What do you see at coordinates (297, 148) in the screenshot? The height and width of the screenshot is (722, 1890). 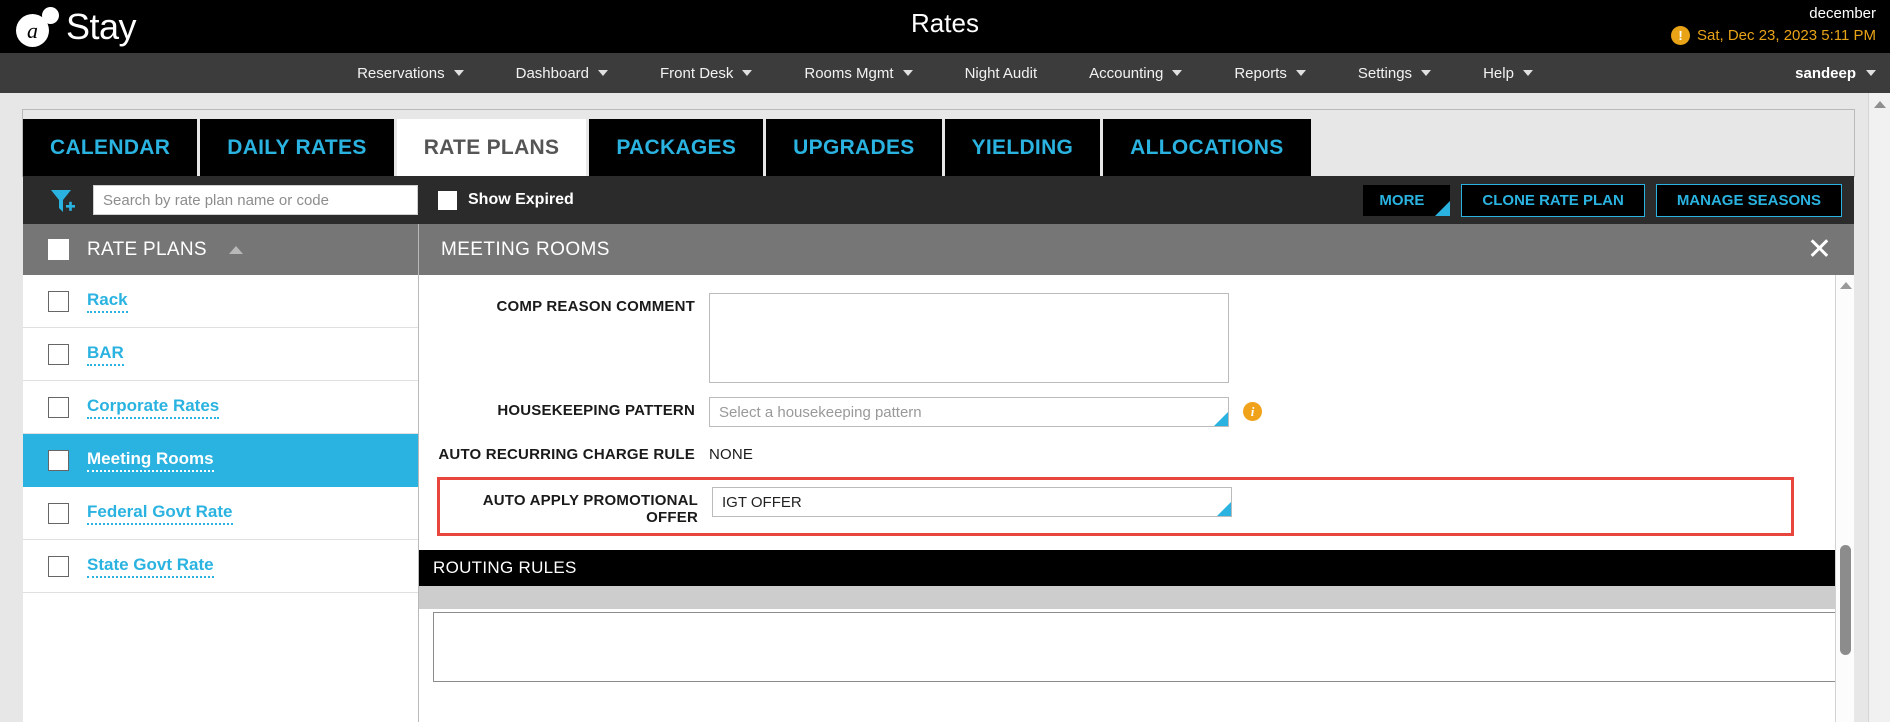 I see `tab-daily-rates: DAILY RATES` at bounding box center [297, 148].